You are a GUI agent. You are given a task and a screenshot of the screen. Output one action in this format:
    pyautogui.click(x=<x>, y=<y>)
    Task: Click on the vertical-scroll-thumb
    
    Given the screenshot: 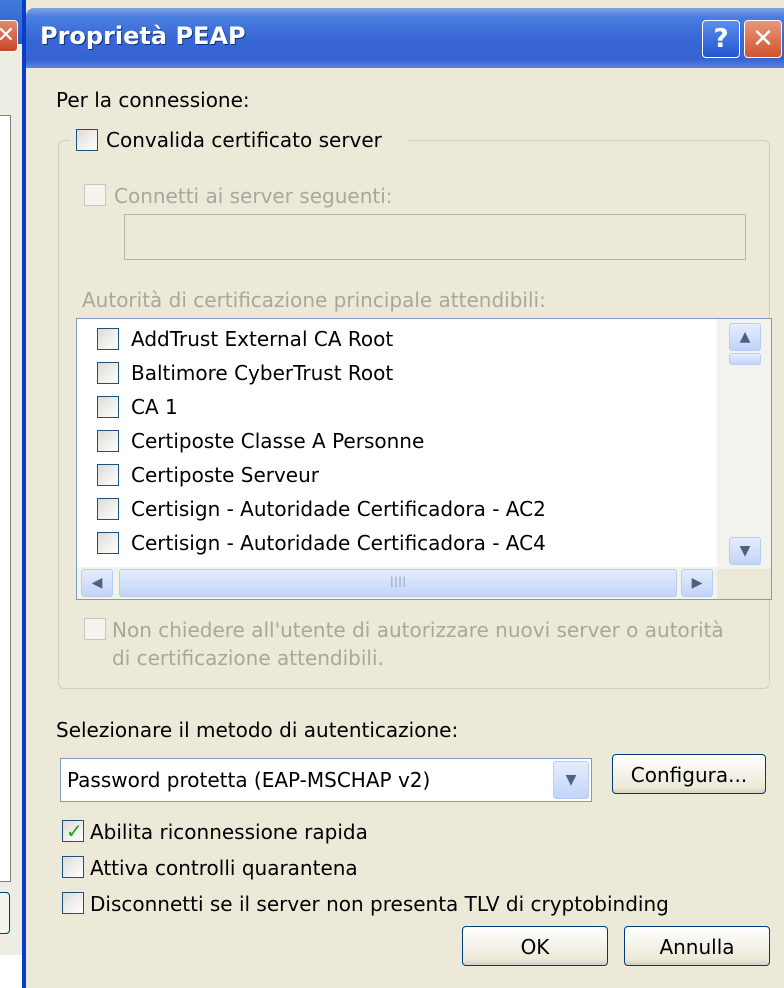 What is the action you would take?
    pyautogui.click(x=745, y=359)
    